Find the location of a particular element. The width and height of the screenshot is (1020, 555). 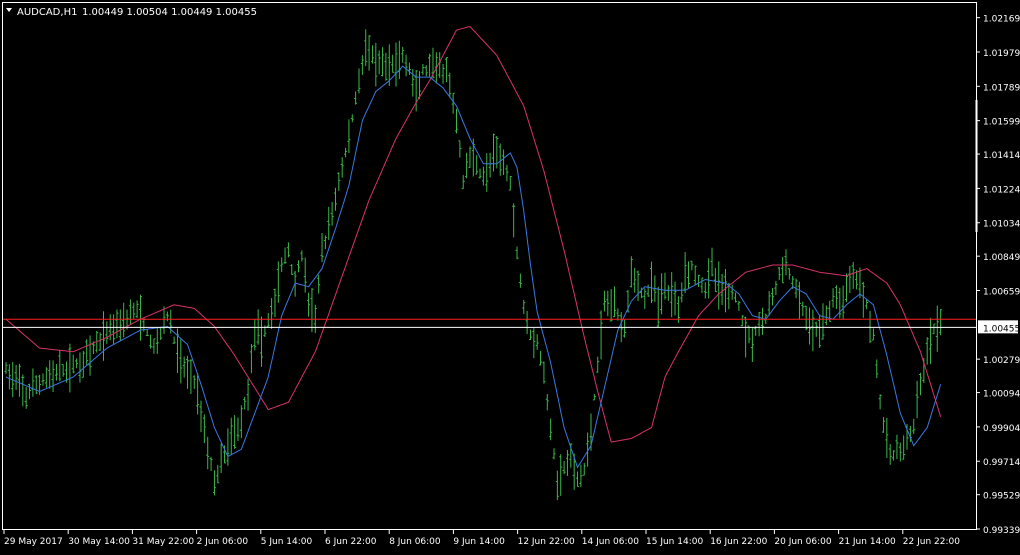

y-tick-label: 1.00849 is located at coordinates (1001, 258).